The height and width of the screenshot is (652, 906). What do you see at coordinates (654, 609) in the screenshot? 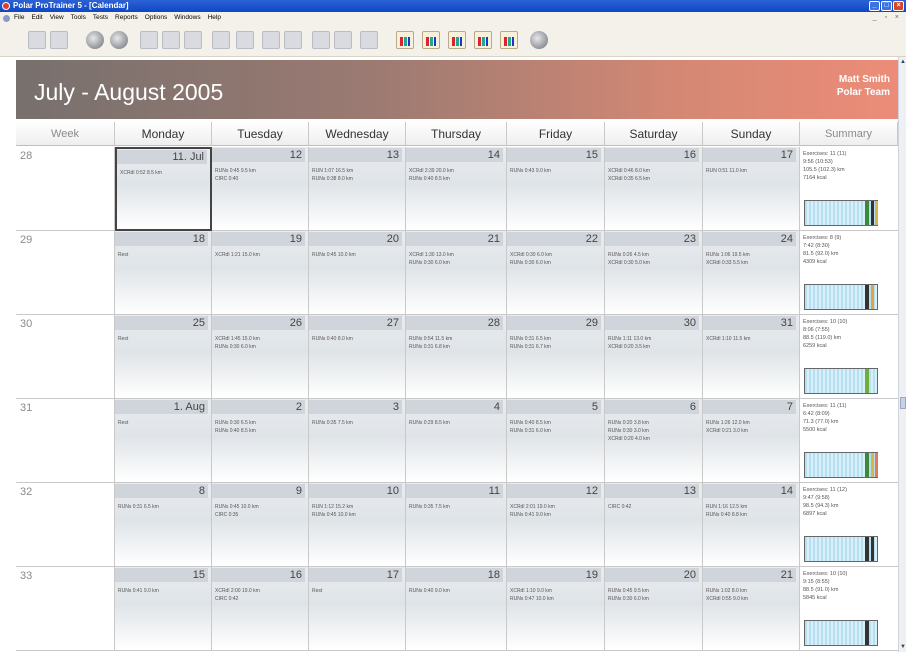
I see `day-cell: 20 RUNs 0:45 9.5 km RUNs 0:30 6.0 km` at bounding box center [654, 609].